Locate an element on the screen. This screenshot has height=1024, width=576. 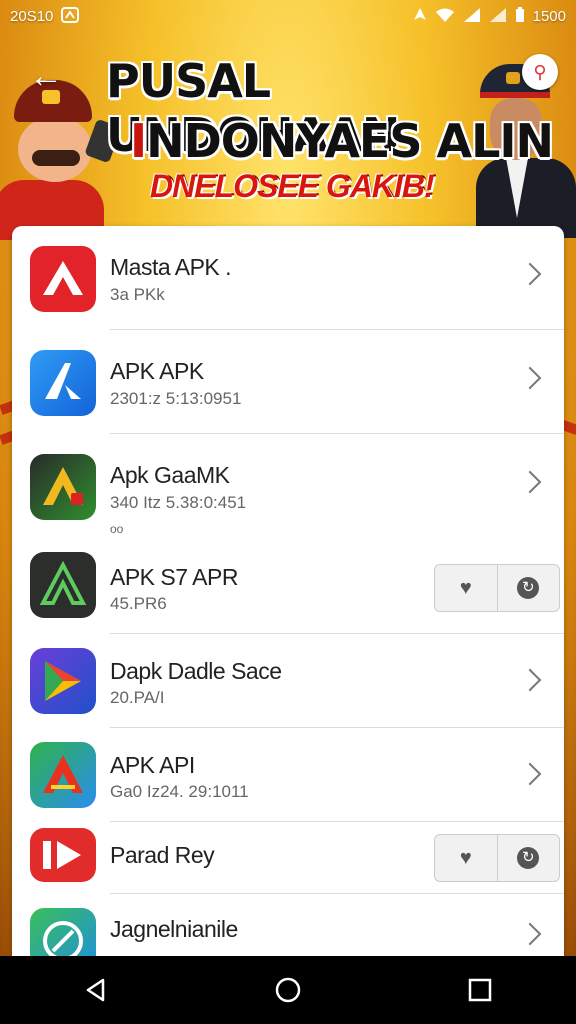
nav-back-button is located at coordinates (96, 990).